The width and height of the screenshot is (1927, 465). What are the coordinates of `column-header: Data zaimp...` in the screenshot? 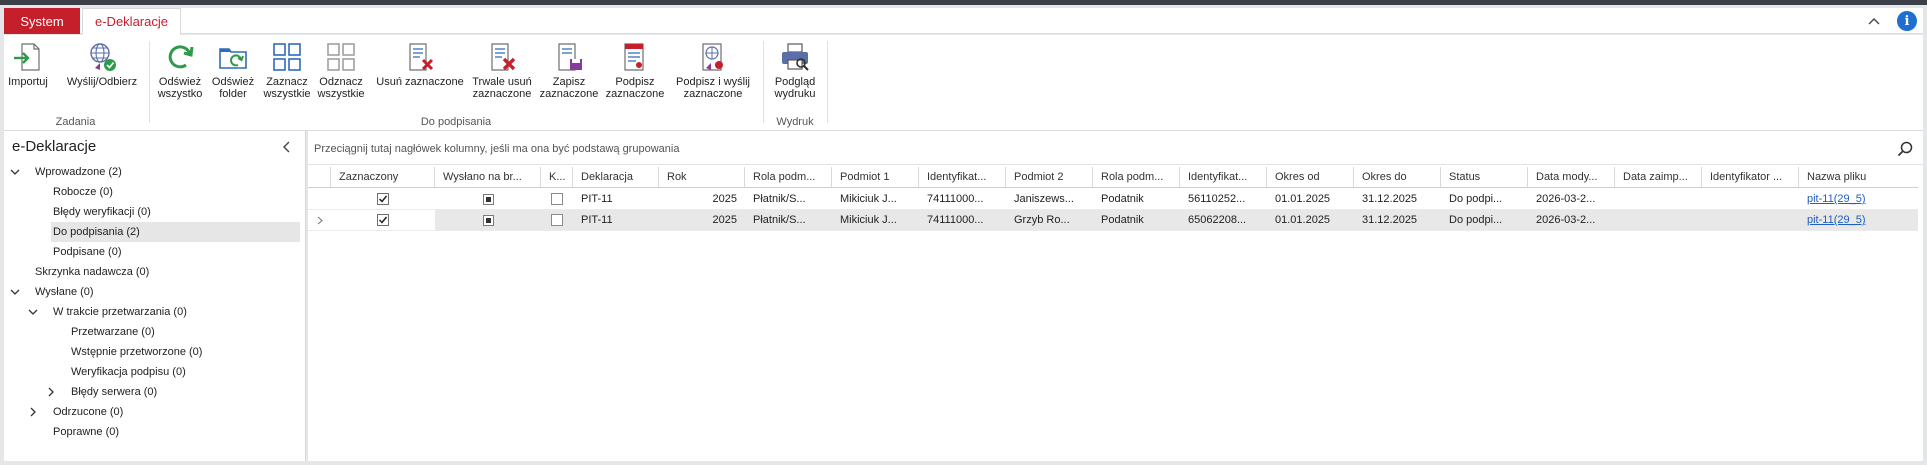 It's located at (1658, 177).